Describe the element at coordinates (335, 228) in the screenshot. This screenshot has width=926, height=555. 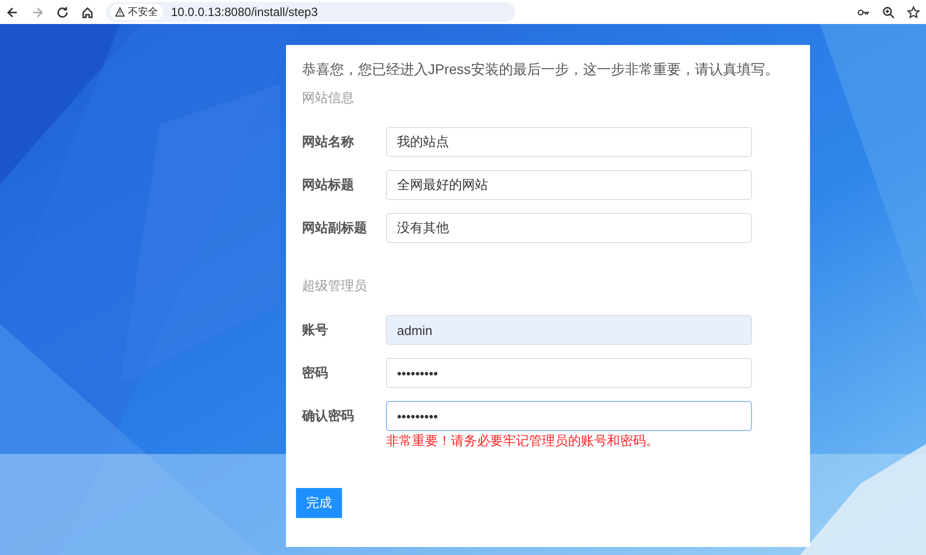
I see `field-label: 网站副标题` at that location.